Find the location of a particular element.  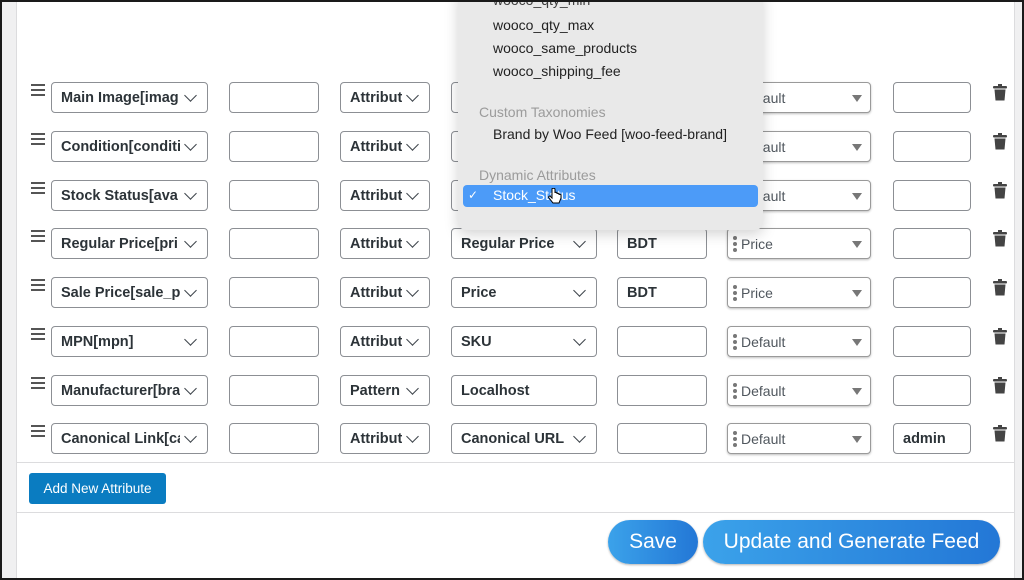

group-label-dynamic-attributes: Dynamic Attributes is located at coordinates (537, 175).